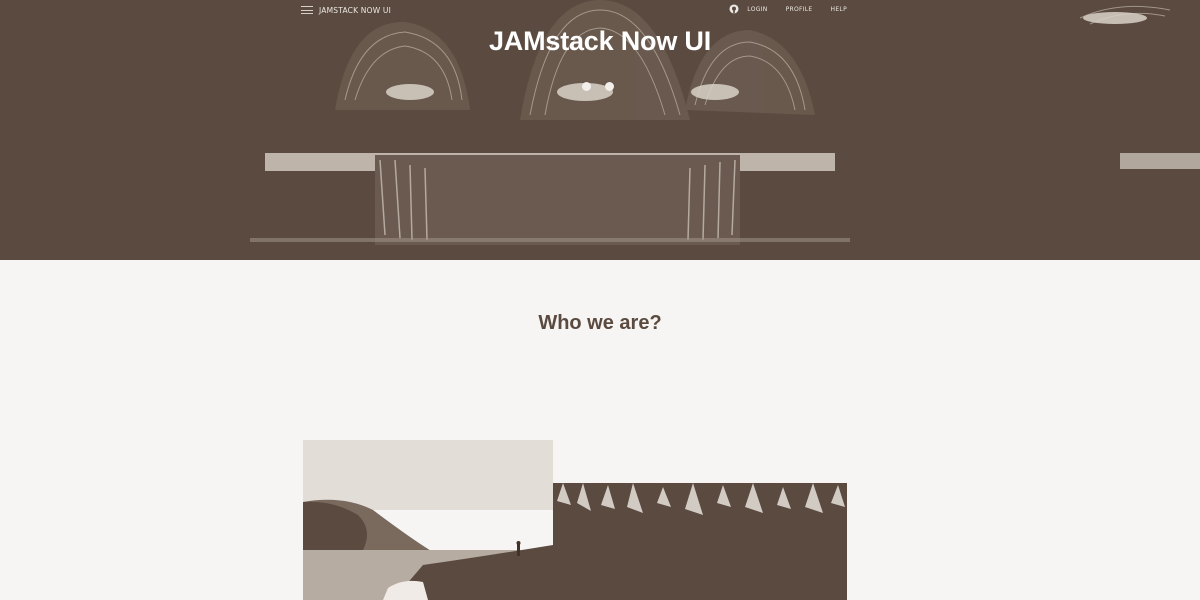  I want to click on section-title: Who we are?, so click(600, 323).